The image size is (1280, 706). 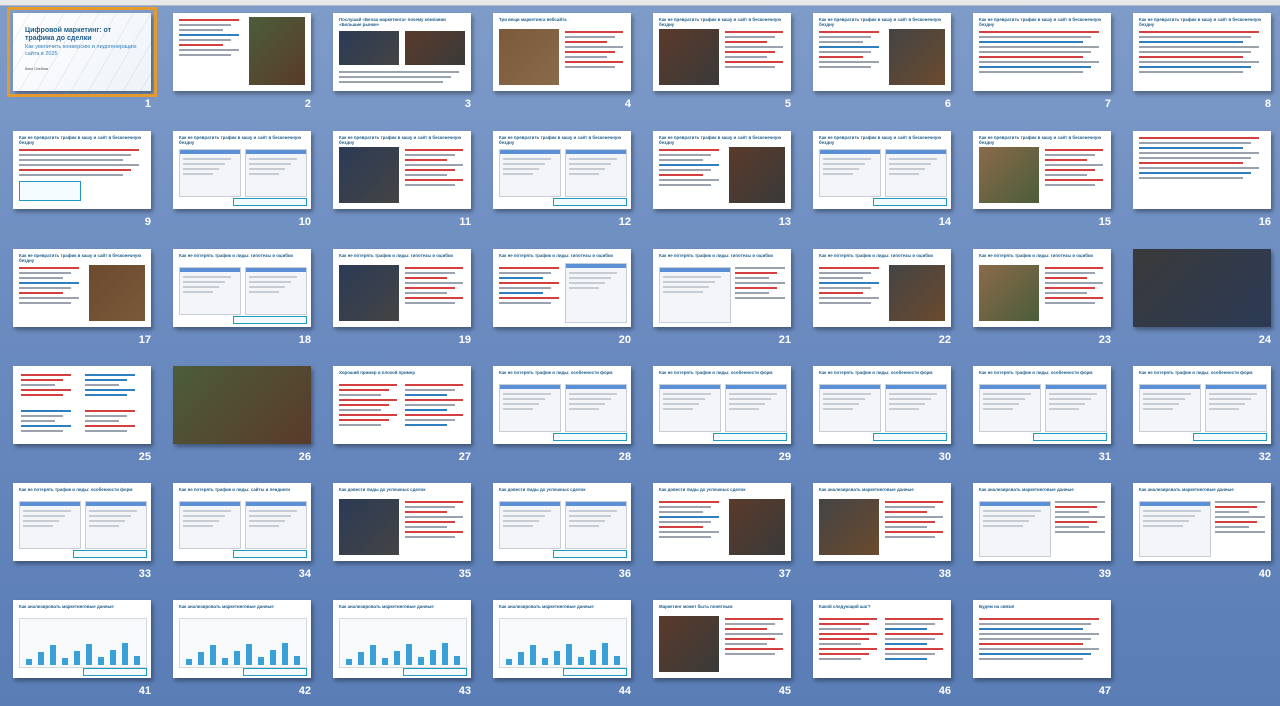 What do you see at coordinates (722, 639) in the screenshot?
I see `slide-thumbnail: Маркетинг может быть понятным` at bounding box center [722, 639].